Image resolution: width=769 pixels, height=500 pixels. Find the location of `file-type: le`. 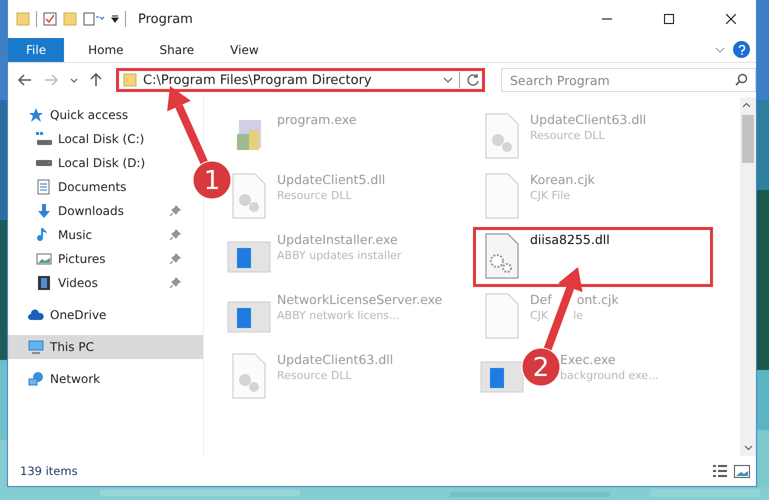

file-type: le is located at coordinates (578, 315).